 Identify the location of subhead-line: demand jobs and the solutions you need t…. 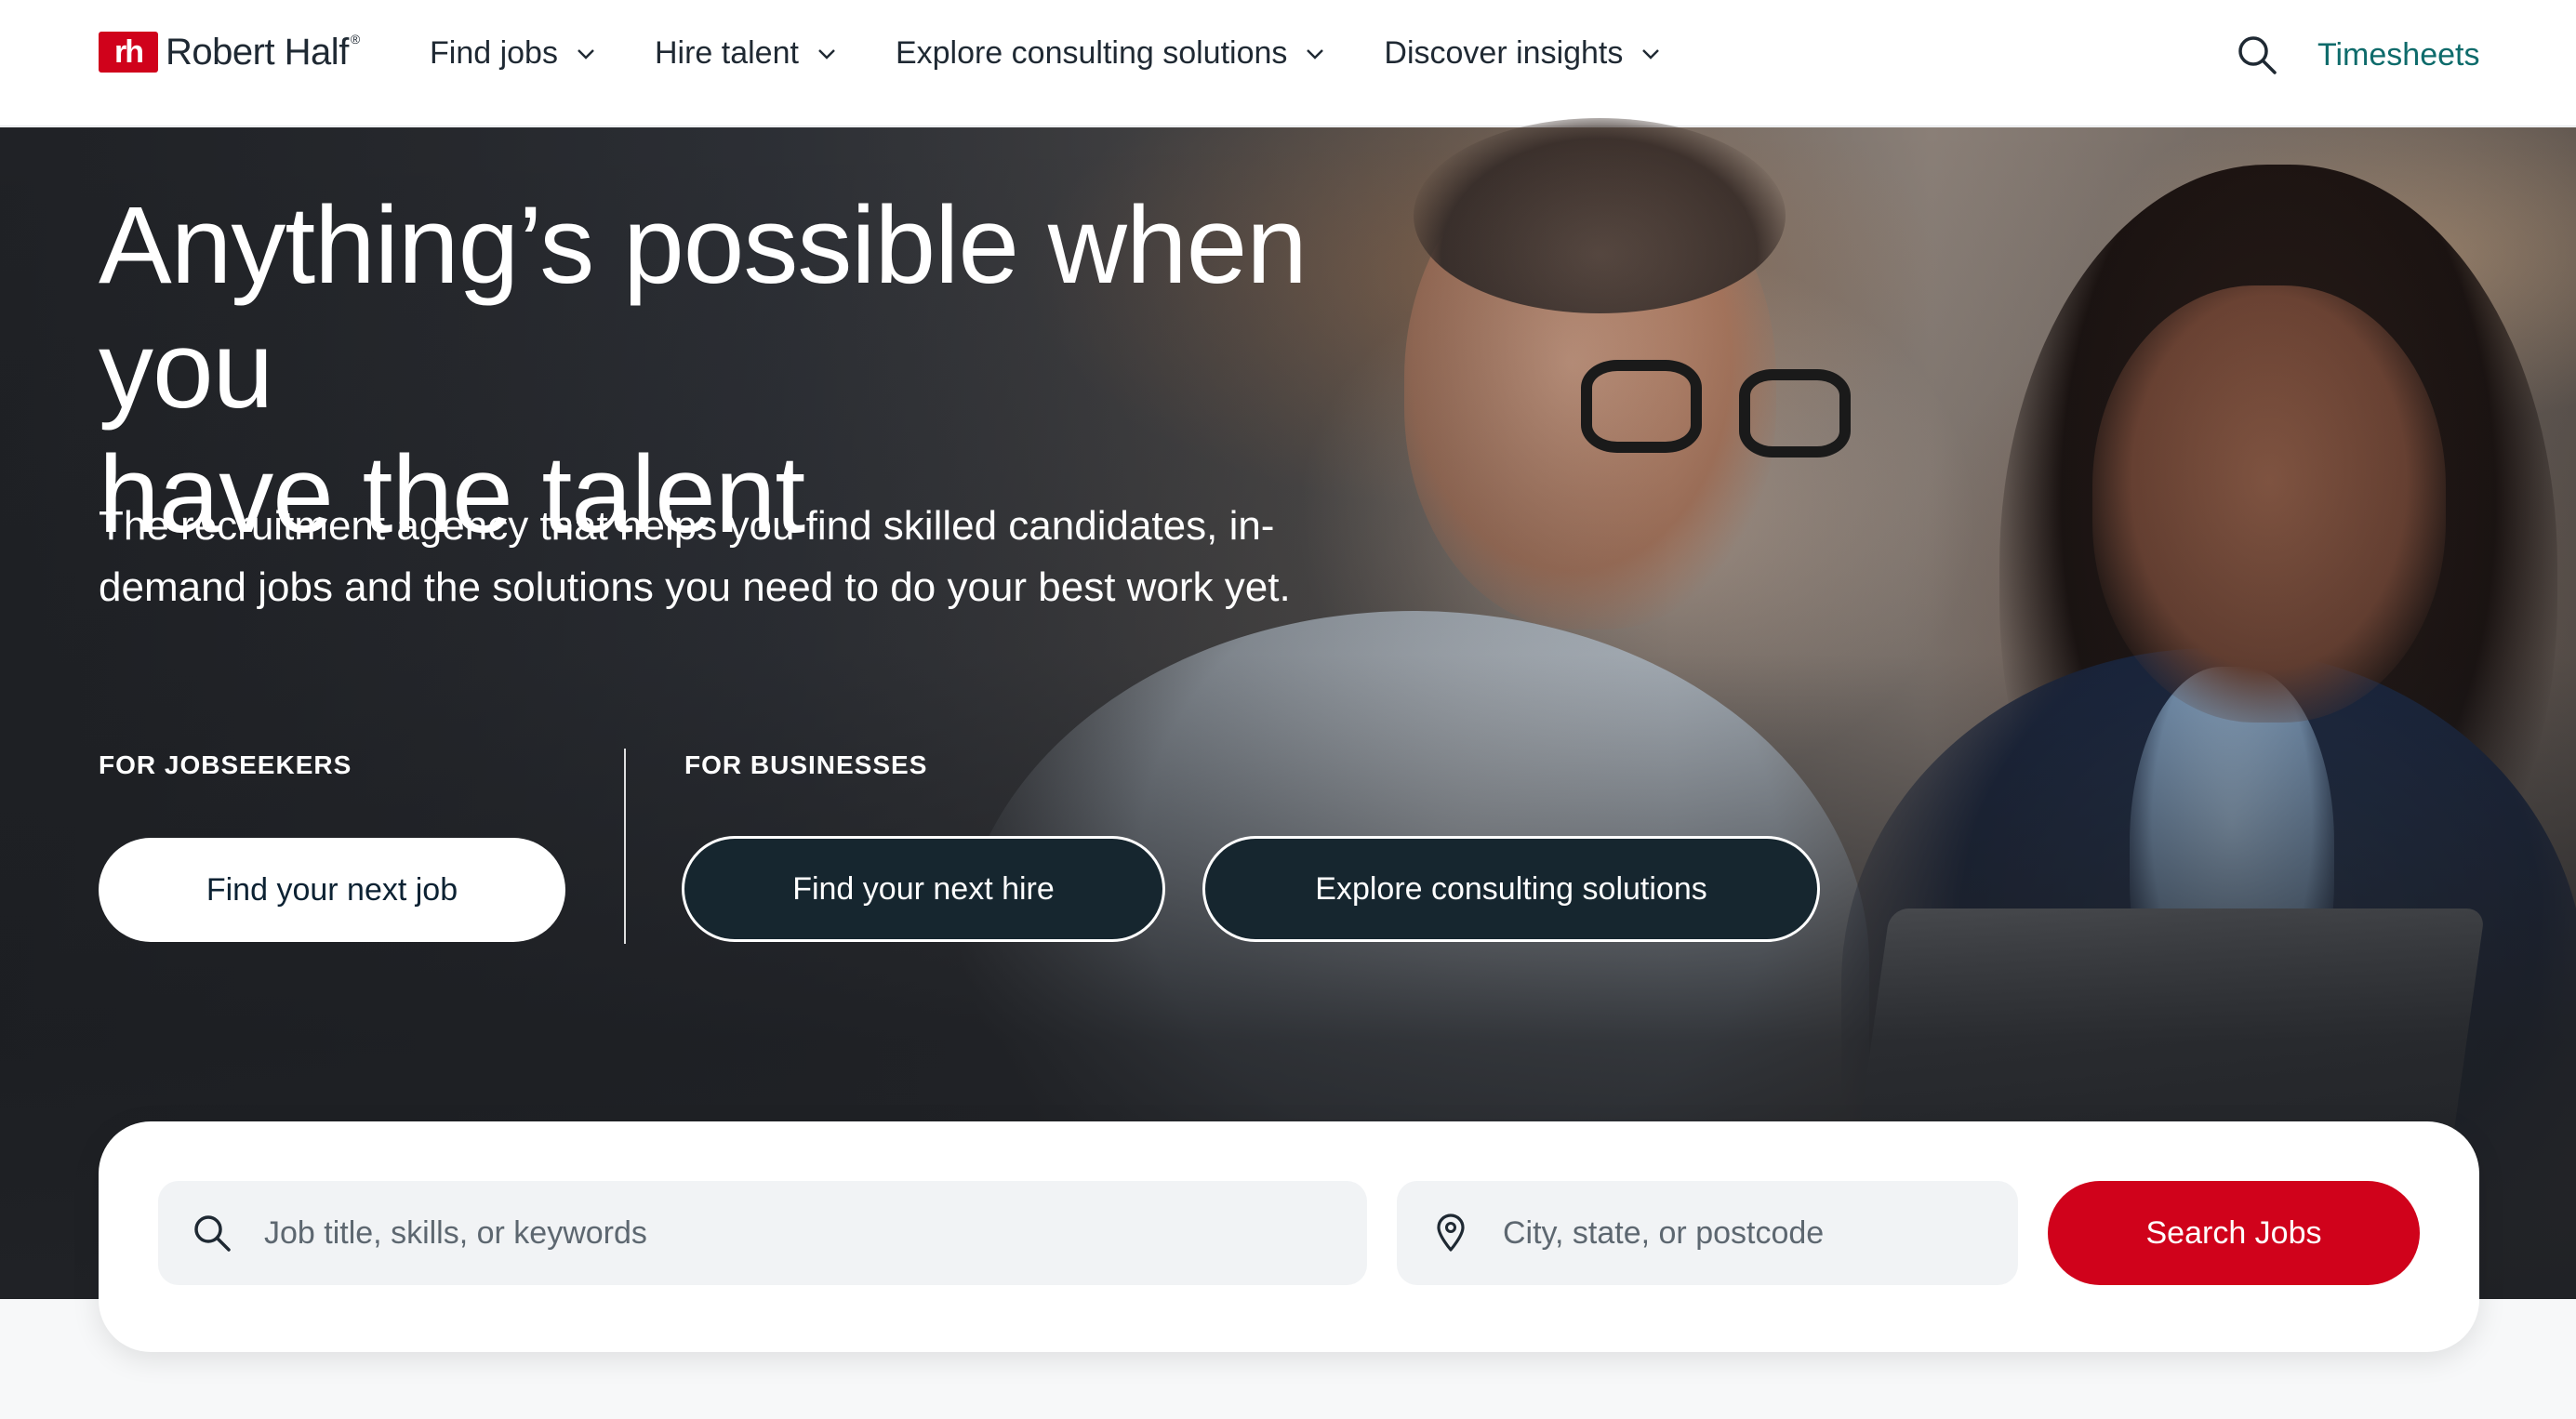
(695, 587).